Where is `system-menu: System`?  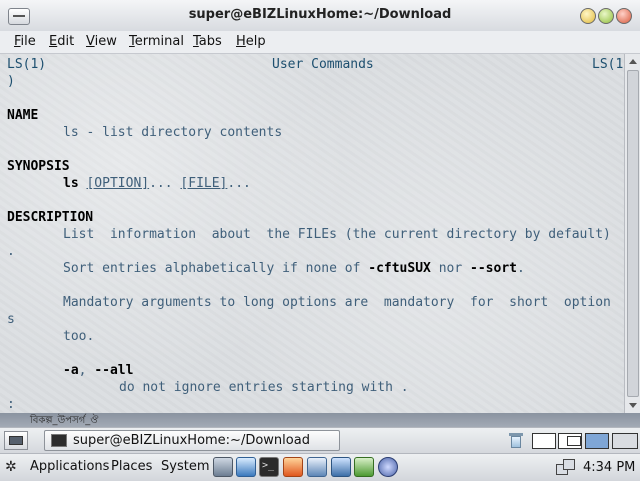 system-menu: System is located at coordinates (185, 466).